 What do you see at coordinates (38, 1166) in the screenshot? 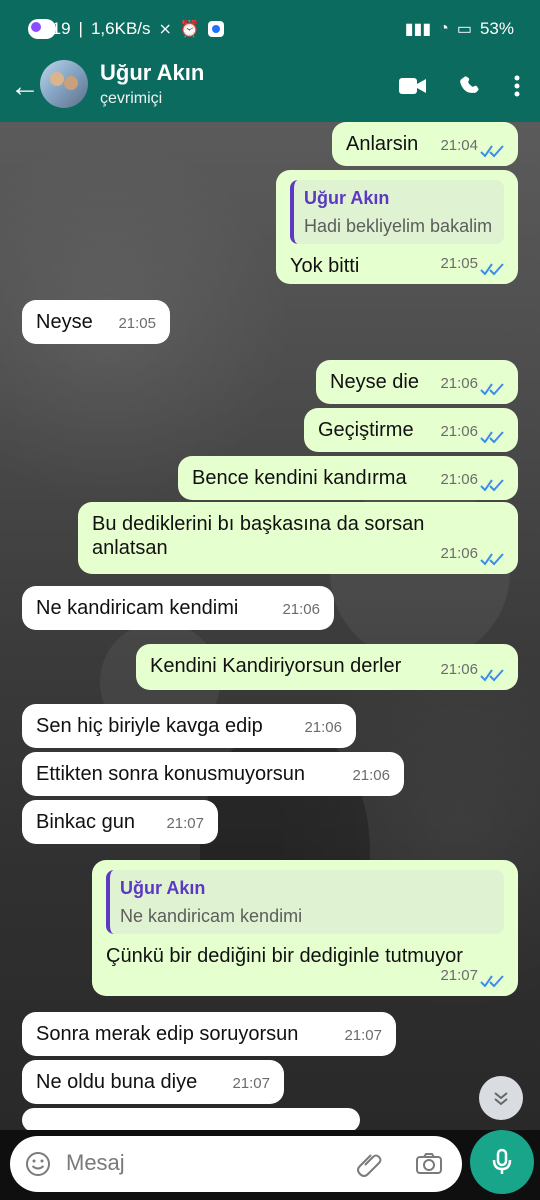
I see `emoji-icon` at bounding box center [38, 1166].